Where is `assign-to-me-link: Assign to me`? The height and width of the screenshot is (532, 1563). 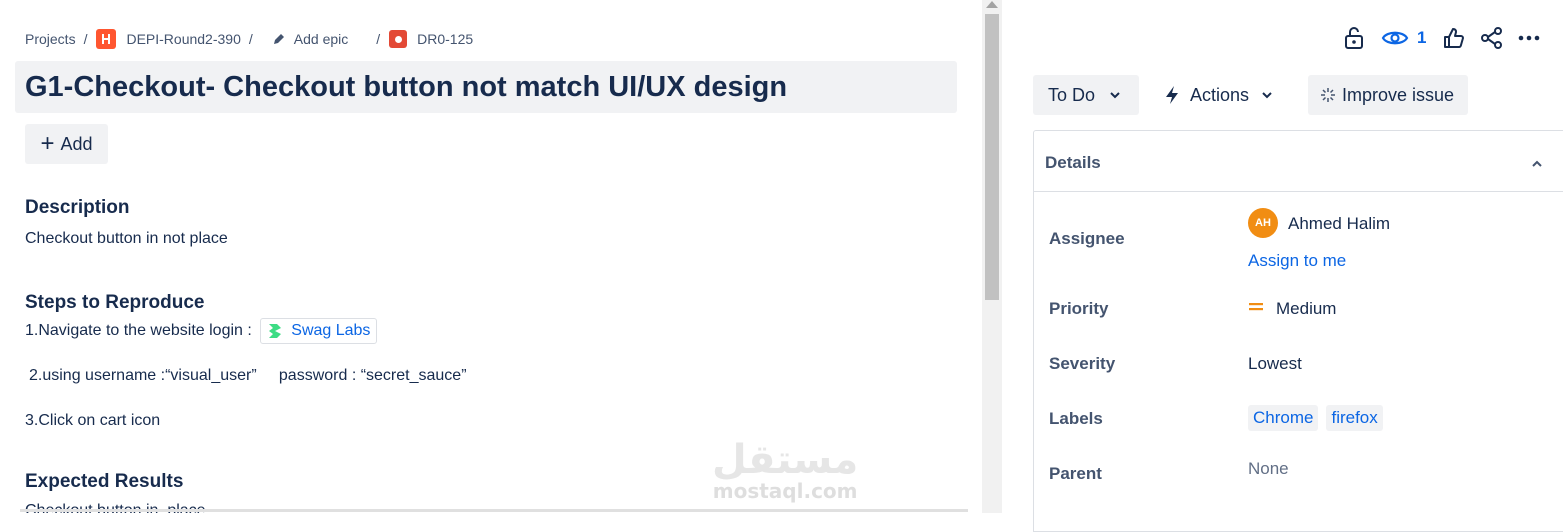
assign-to-me-link: Assign to me is located at coordinates (1297, 261).